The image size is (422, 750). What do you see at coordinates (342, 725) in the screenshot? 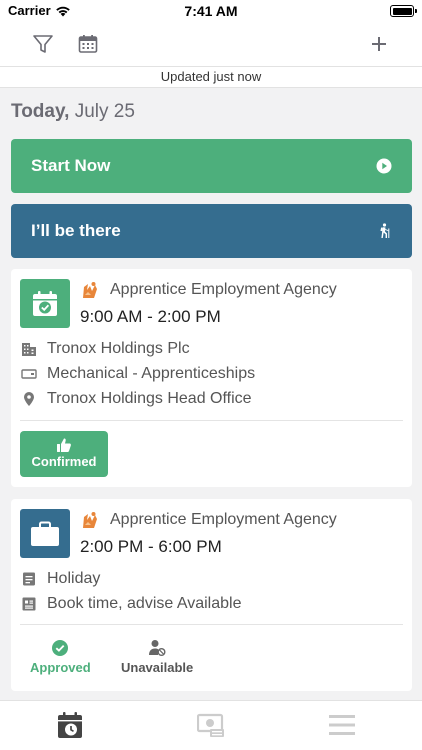
I see `menu-icon` at bounding box center [342, 725].